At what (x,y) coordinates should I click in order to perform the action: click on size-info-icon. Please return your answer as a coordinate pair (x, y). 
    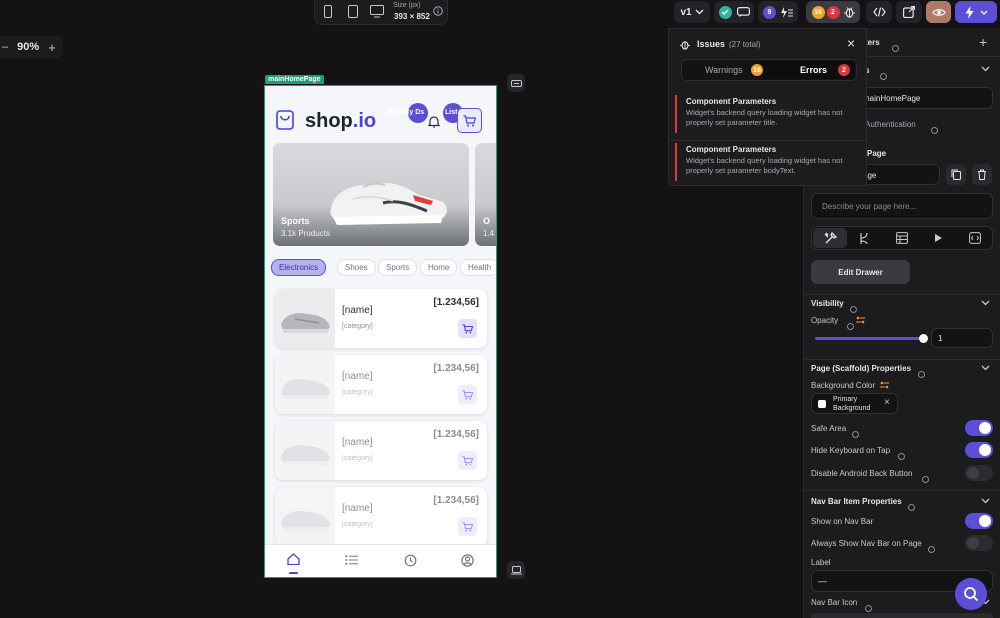
    Looking at the image, I should click on (438, 11).